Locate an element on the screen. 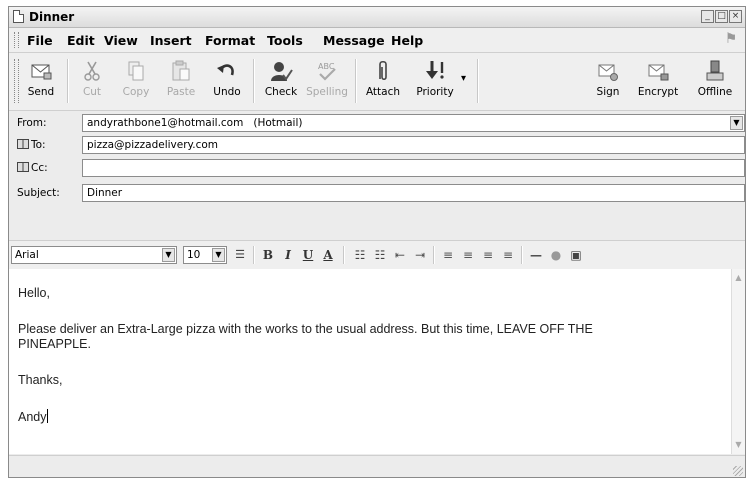 The image size is (754, 485). resize-grip is located at coordinates (738, 471).